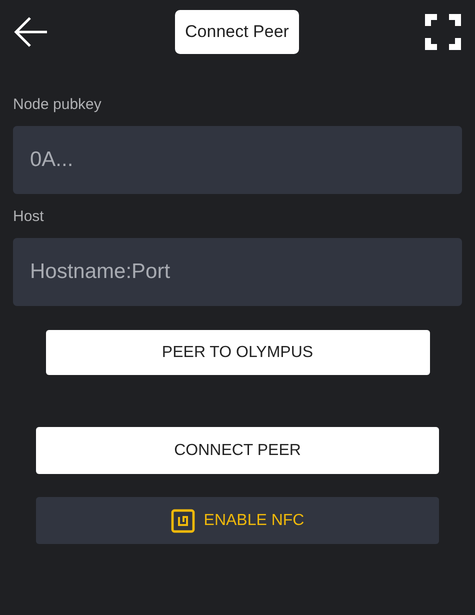 This screenshot has width=475, height=615. Describe the element at coordinates (31, 32) in the screenshot. I see `back-arrow-icon` at that location.